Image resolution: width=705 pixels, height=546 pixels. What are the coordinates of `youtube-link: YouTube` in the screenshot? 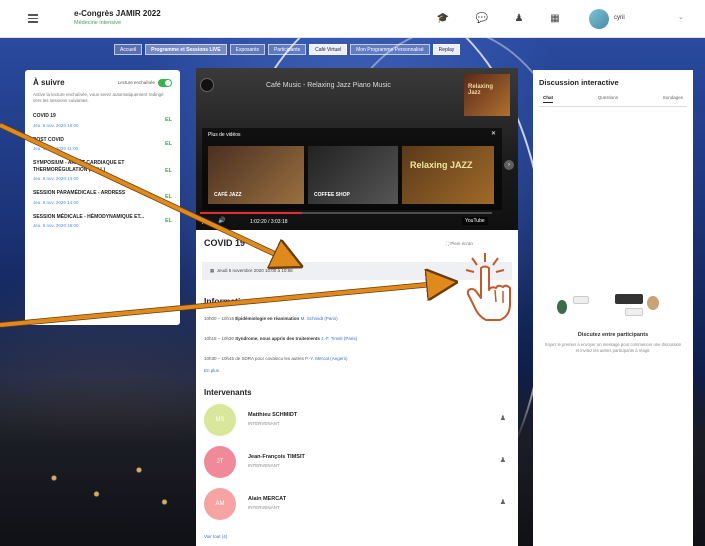 It's located at (475, 221).